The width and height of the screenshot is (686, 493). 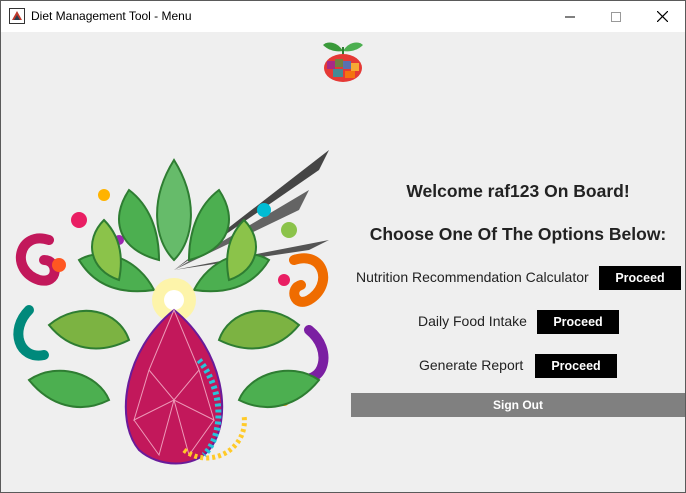 I want to click on welcome-heading: Welcome raf123 On Board!, so click(x=518, y=191).